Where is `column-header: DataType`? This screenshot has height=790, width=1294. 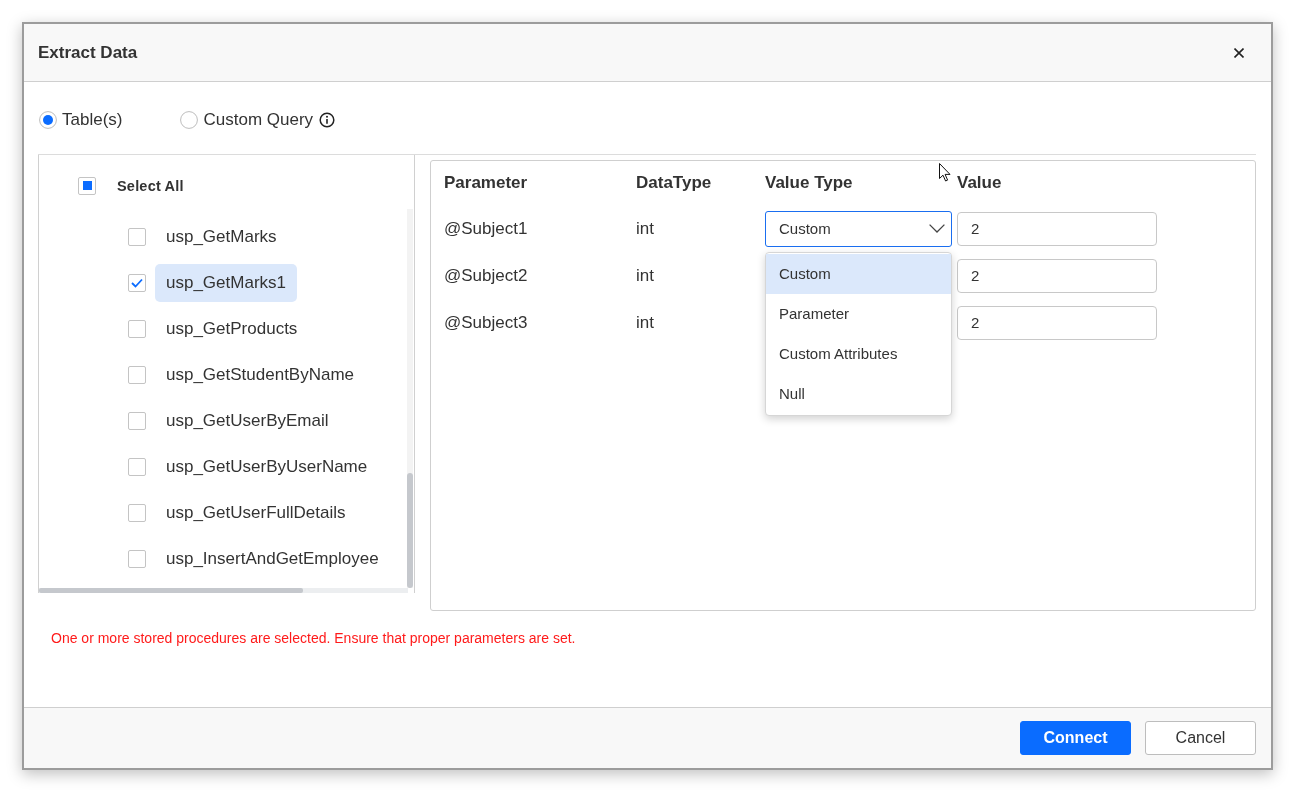
column-header: DataType is located at coordinates (674, 183).